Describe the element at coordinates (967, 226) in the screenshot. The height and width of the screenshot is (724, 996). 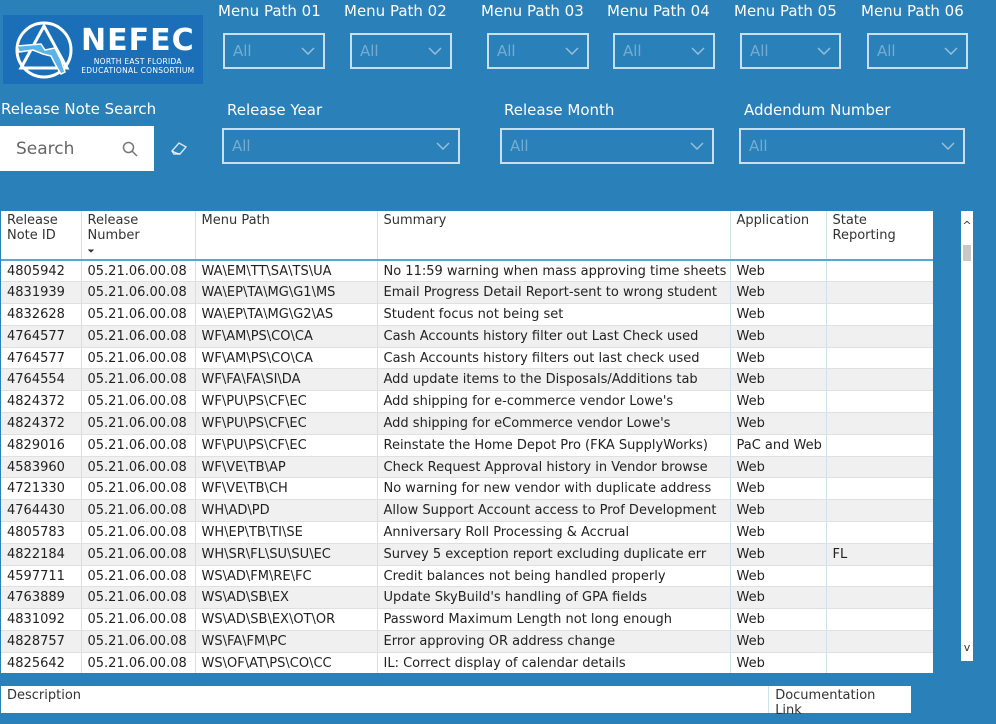
I see `scroll-up-icon: ^` at that location.